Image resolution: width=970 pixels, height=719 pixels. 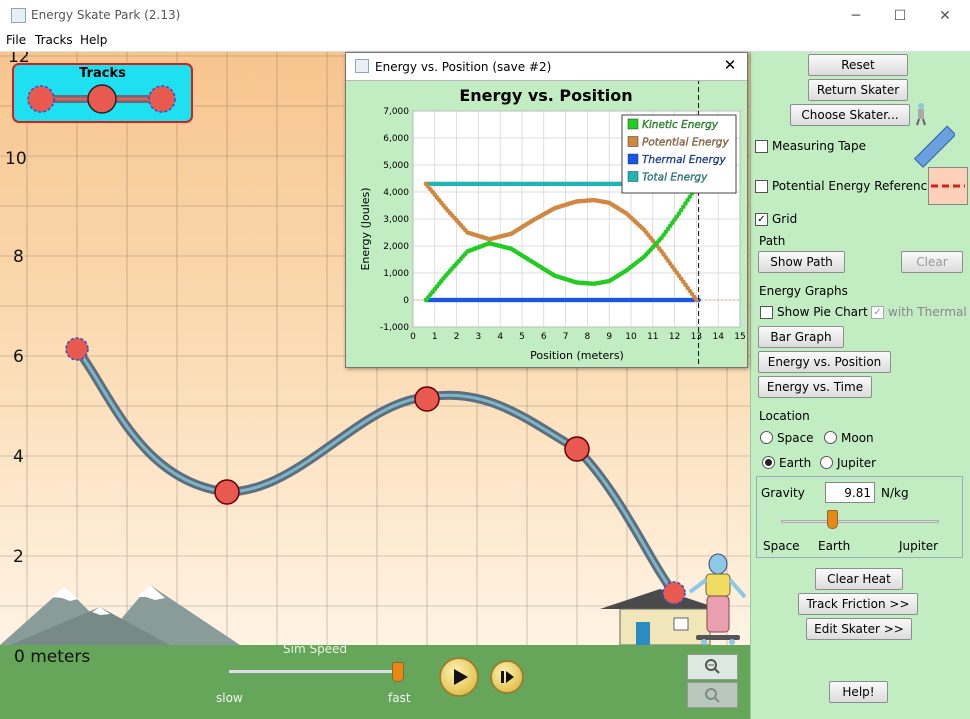 What do you see at coordinates (832, 519) in the screenshot?
I see `gravity-slider-thumb` at bounding box center [832, 519].